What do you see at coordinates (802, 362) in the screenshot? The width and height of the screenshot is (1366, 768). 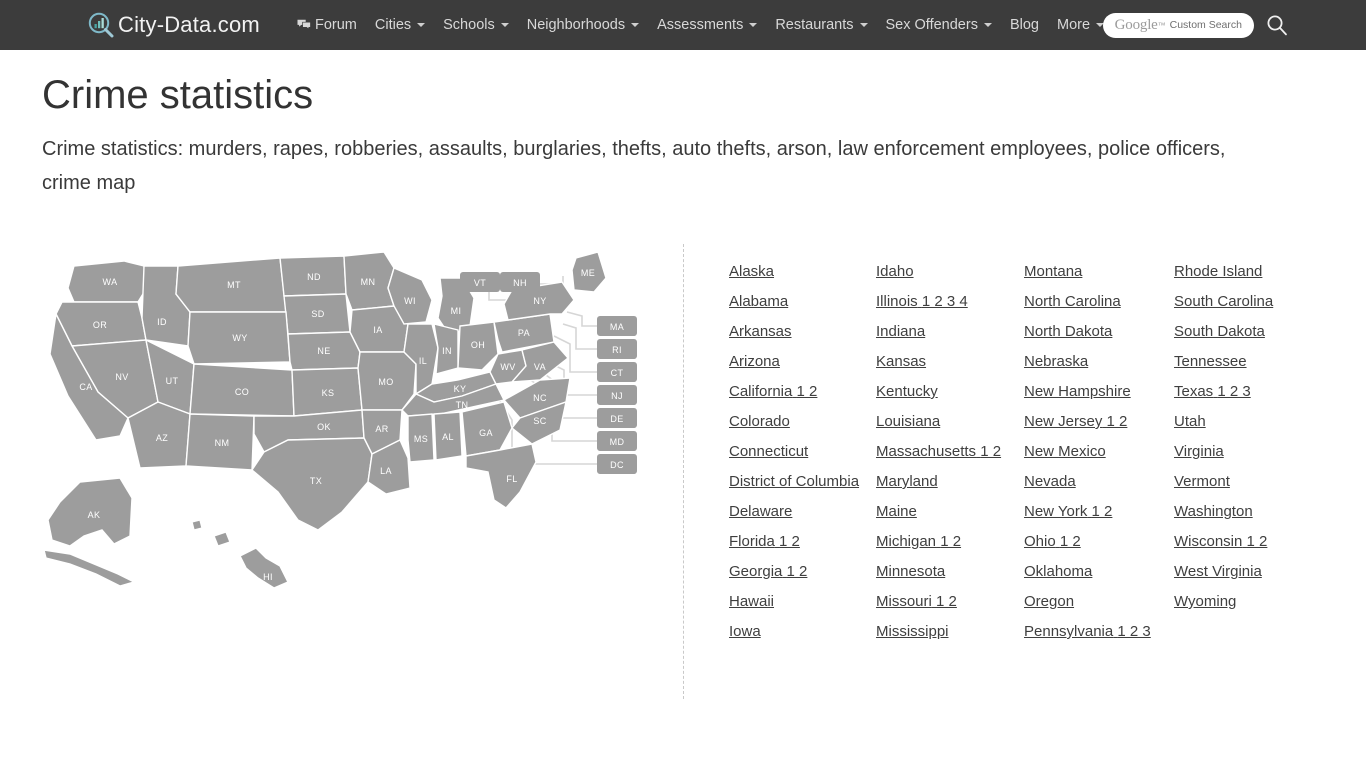 I see `state-link-arizona: Arizona` at bounding box center [802, 362].